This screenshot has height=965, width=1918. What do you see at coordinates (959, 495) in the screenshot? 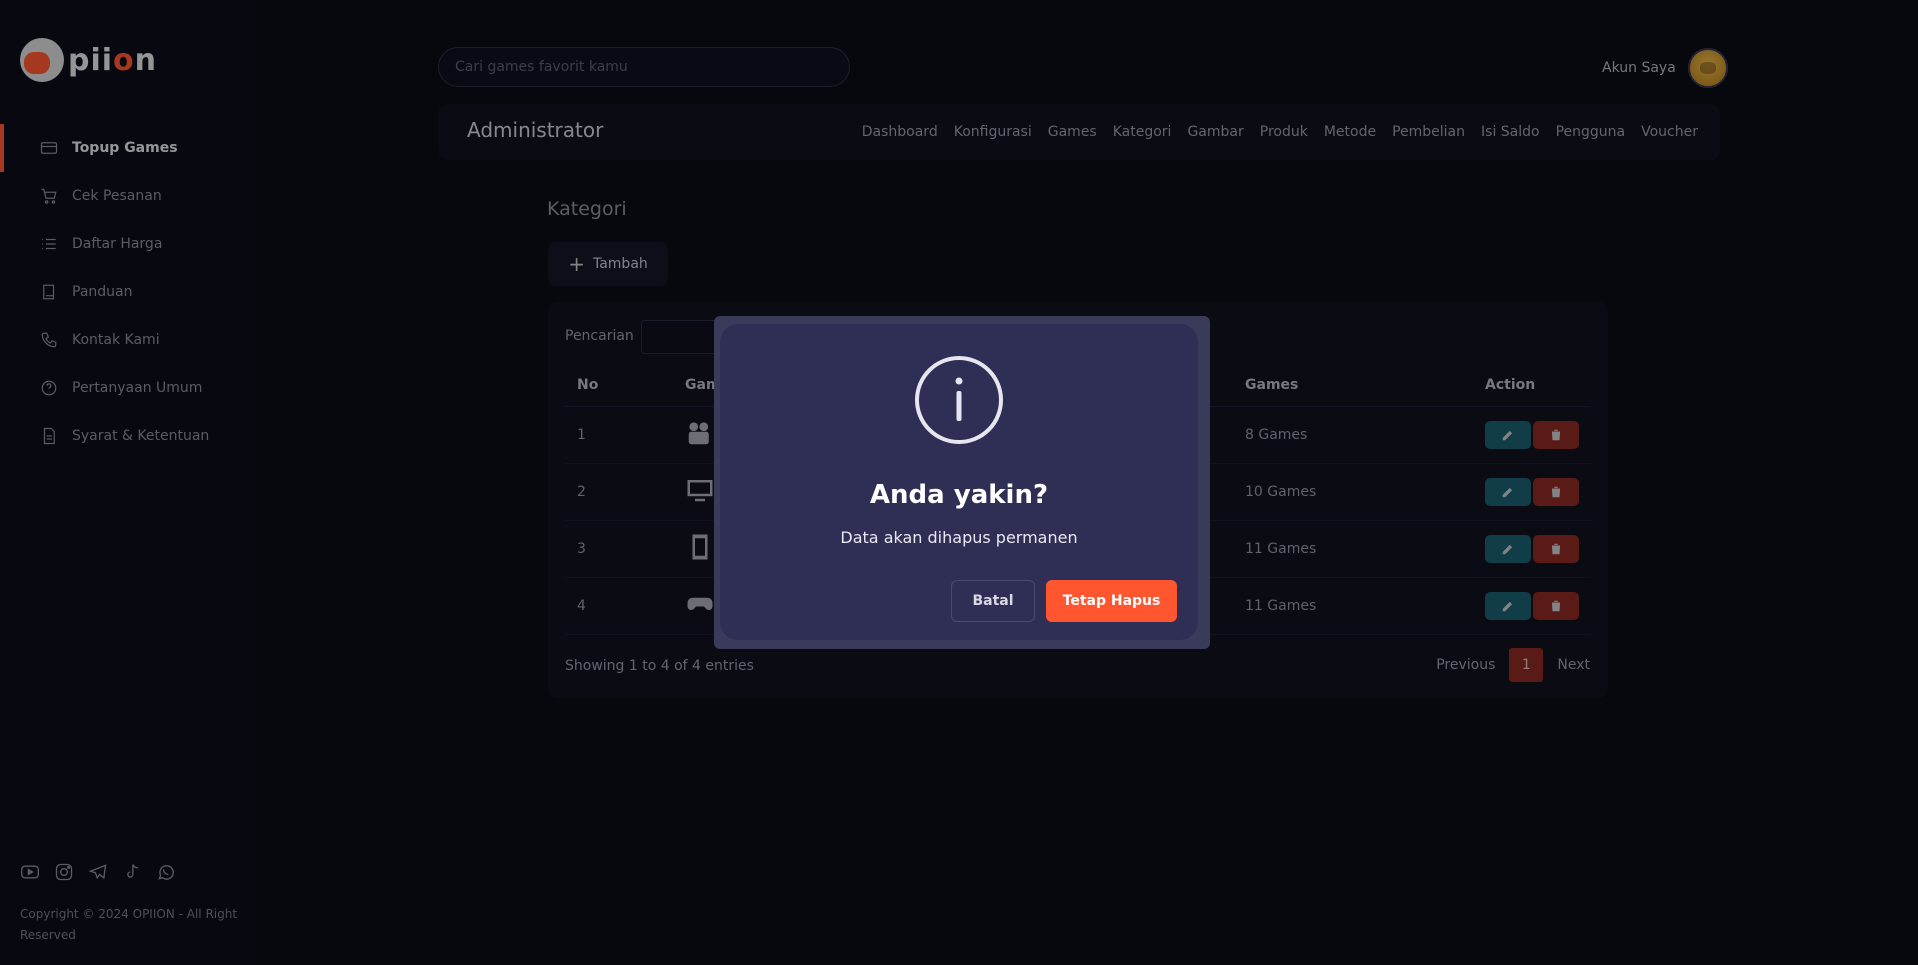
I see `dialog-title: Anda yakin?` at bounding box center [959, 495].